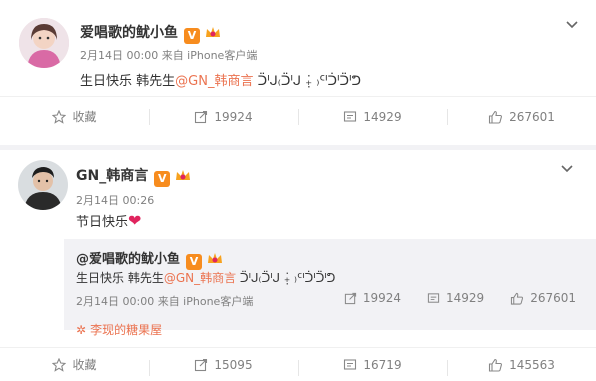  I want to click on original-stats: 19924 14929 267601, so click(447, 298).